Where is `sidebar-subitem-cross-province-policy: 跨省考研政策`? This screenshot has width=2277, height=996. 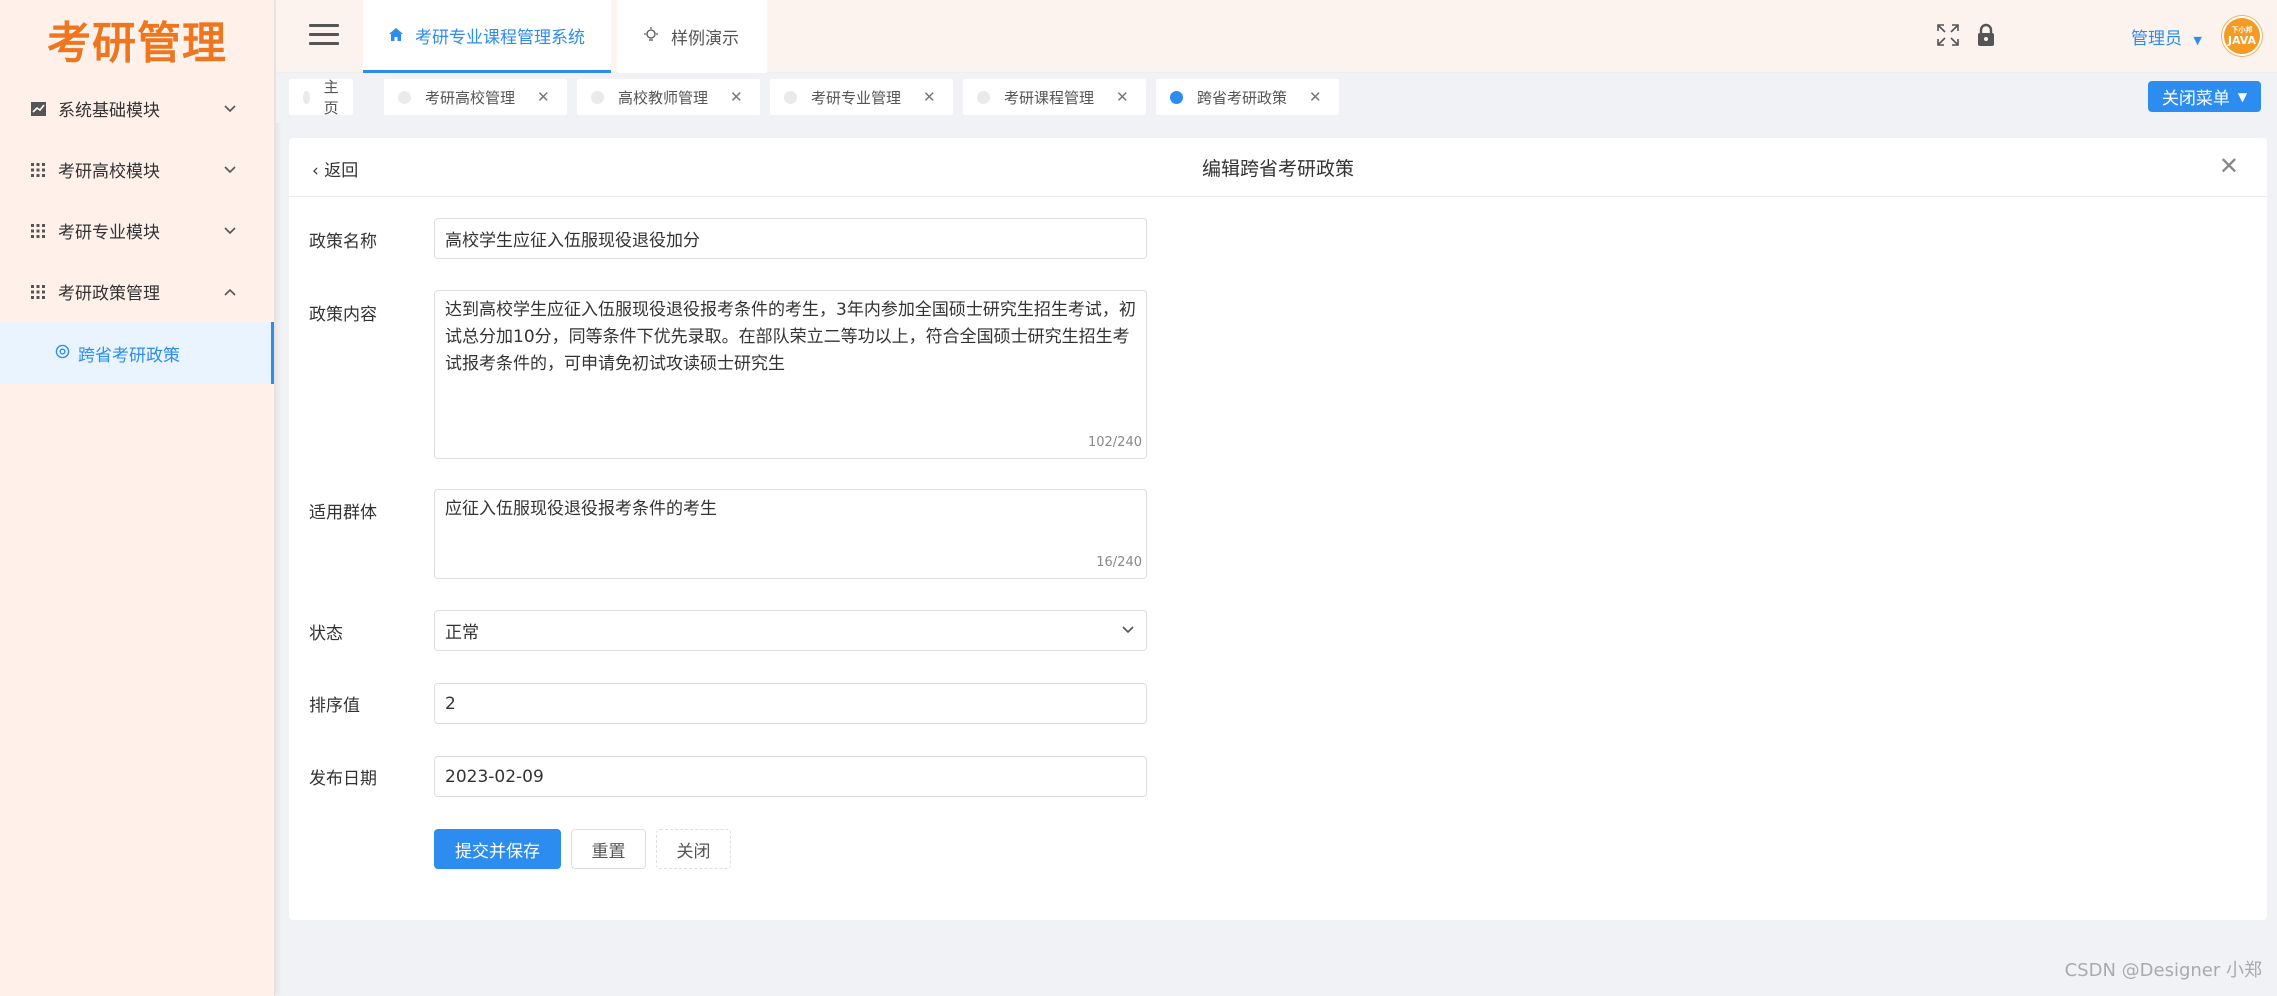
sidebar-subitem-cross-province-policy: 跨省考研政策 is located at coordinates (137, 353).